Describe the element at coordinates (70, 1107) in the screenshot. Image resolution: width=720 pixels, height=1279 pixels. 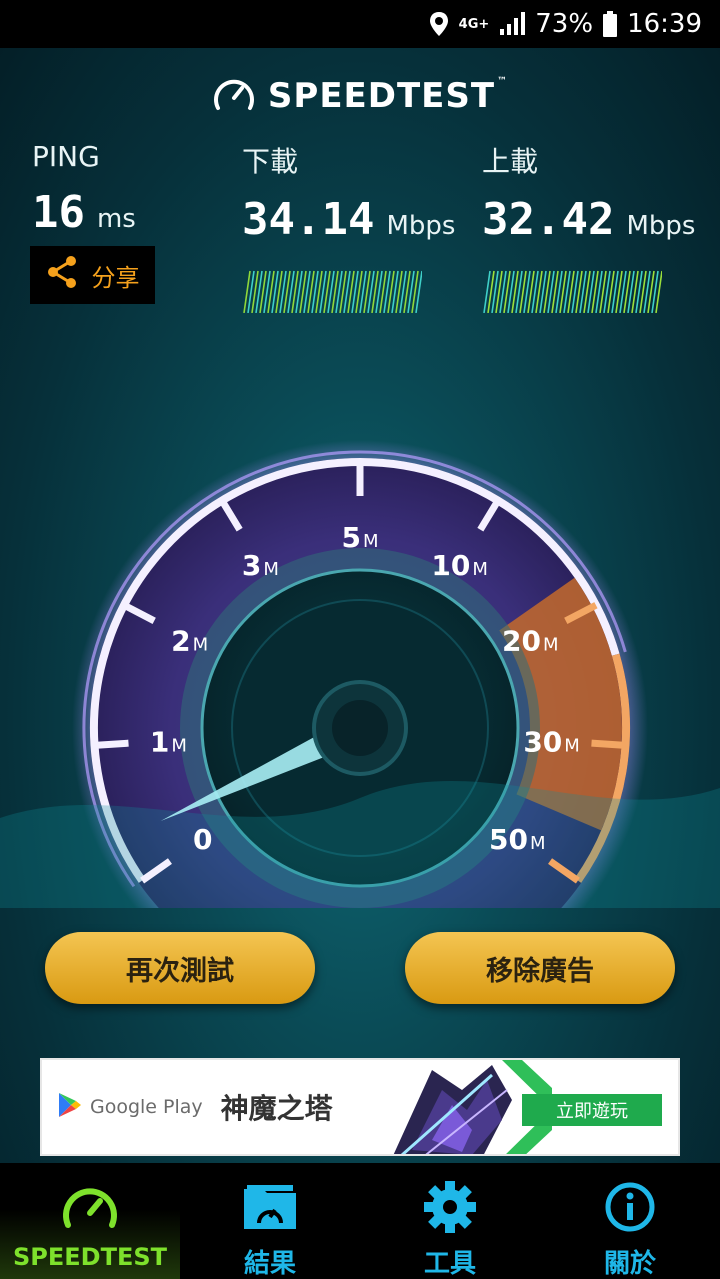
I see `play-store-icon` at that location.